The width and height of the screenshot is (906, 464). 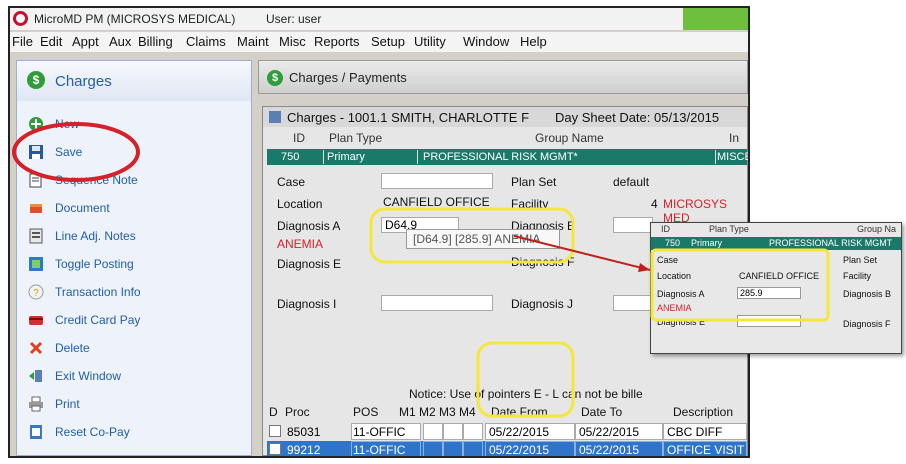 What do you see at coordinates (769, 293) in the screenshot?
I see `inset-diagnosis-a-field: 285.9` at bounding box center [769, 293].